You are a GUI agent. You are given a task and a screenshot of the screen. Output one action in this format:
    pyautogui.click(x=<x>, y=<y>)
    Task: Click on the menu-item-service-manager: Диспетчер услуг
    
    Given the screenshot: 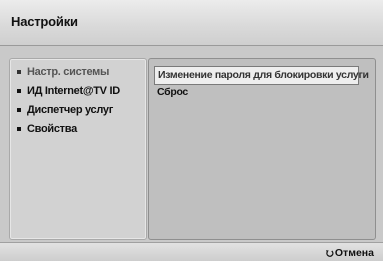 What is the action you would take?
    pyautogui.click(x=68, y=110)
    